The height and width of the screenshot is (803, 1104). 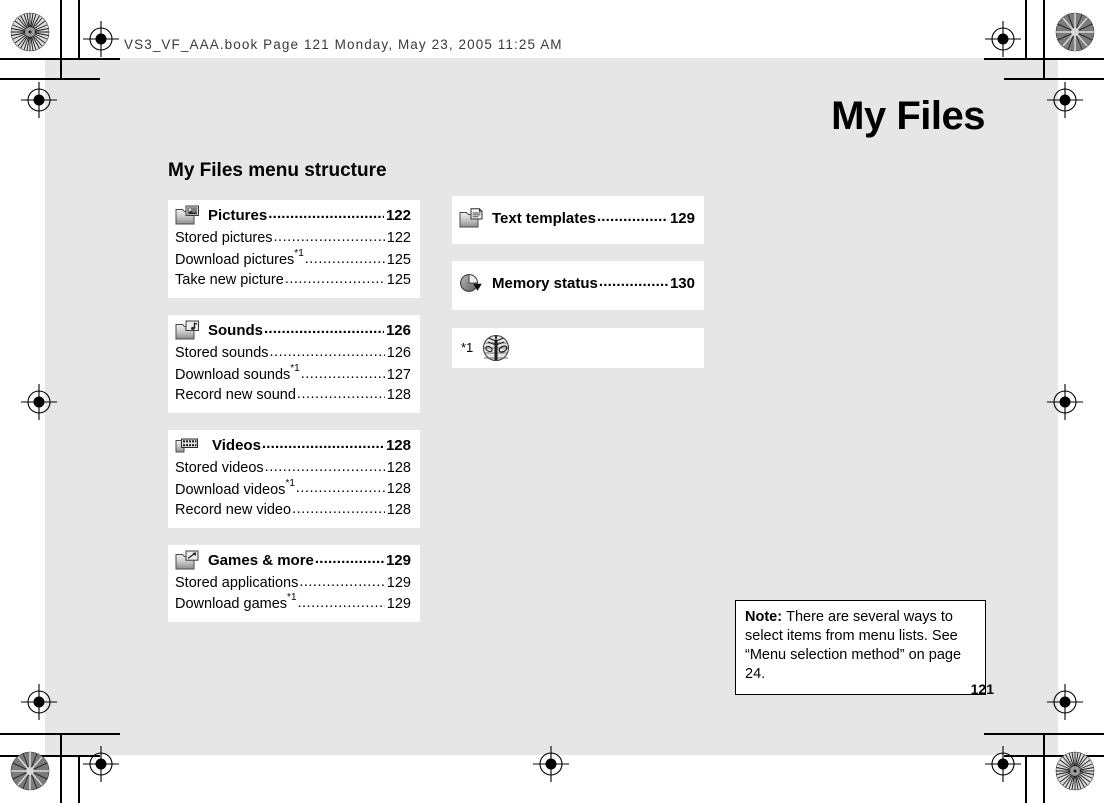 I want to click on folder-text-templates-icon, so click(x=472, y=218).